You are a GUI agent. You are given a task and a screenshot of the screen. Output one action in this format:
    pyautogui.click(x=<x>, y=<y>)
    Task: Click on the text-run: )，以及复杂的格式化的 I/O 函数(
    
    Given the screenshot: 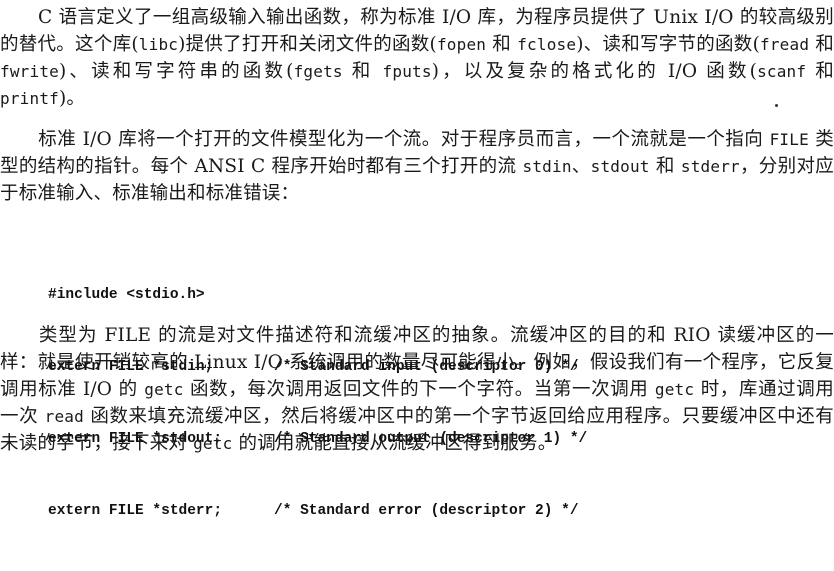 What is the action you would take?
    pyautogui.click(x=594, y=71)
    